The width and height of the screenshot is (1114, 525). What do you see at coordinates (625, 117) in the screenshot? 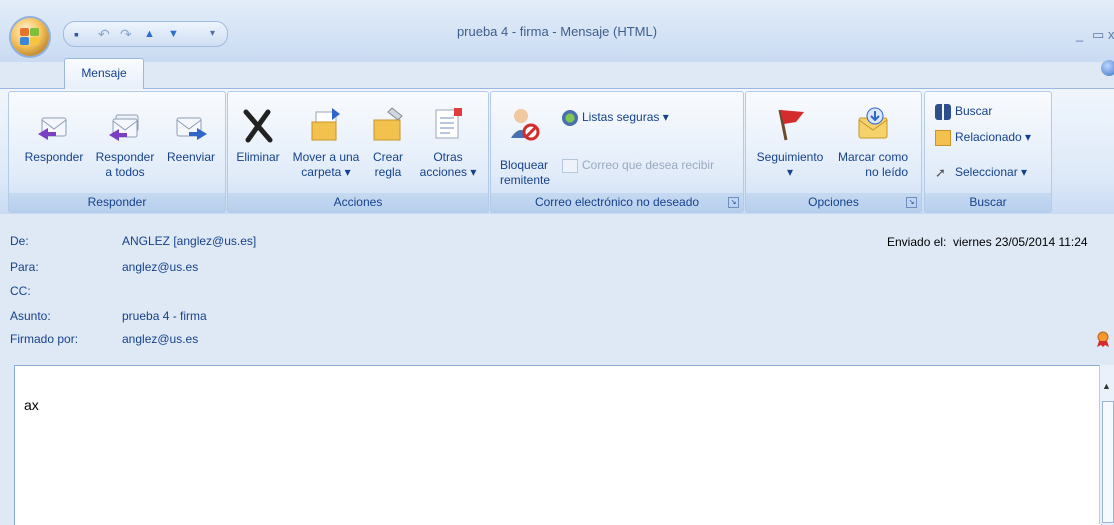
I see `safe-lists-label: Listas seguras ▾` at bounding box center [625, 117].